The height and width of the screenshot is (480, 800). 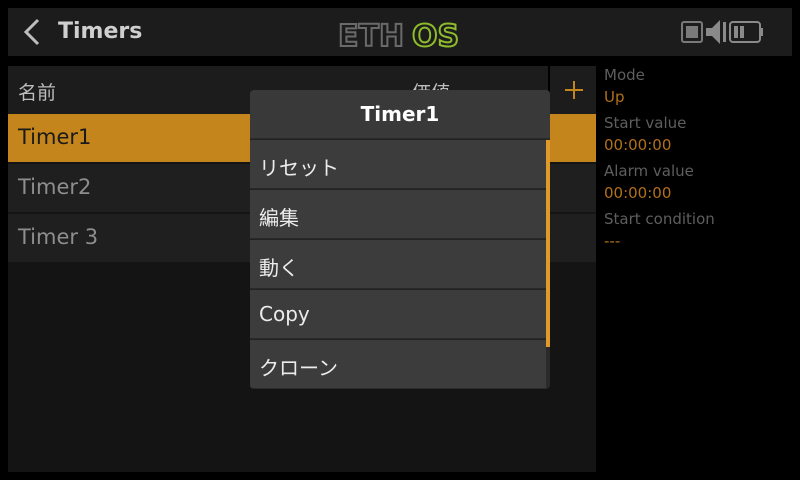 What do you see at coordinates (279, 218) in the screenshot?
I see `menu-item-label: 編集` at bounding box center [279, 218].